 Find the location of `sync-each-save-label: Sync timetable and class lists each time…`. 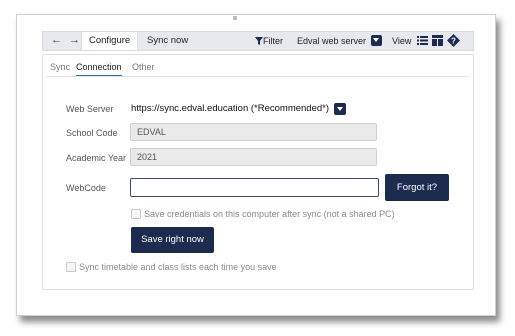

sync-each-save-label: Sync timetable and class lists each time… is located at coordinates (178, 267).